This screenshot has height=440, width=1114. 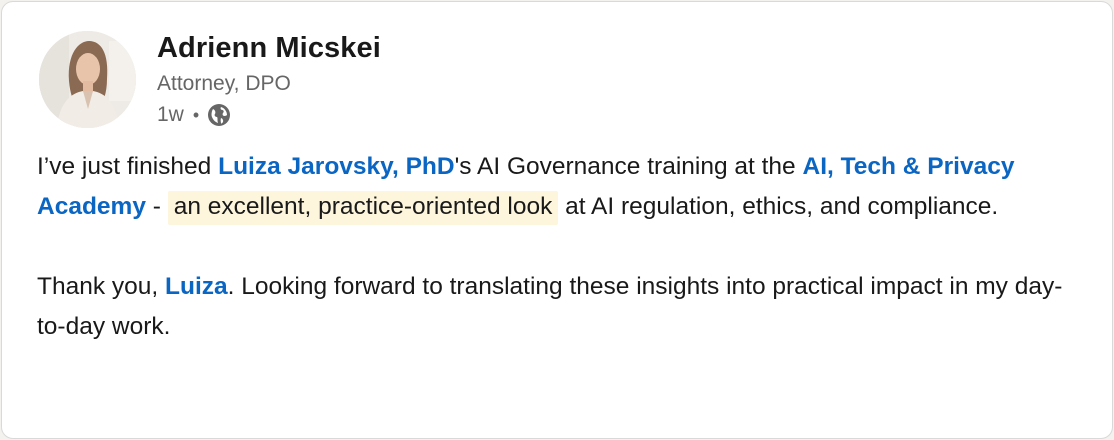 I want to click on author-name: Adrienn Micskei, so click(x=269, y=48).